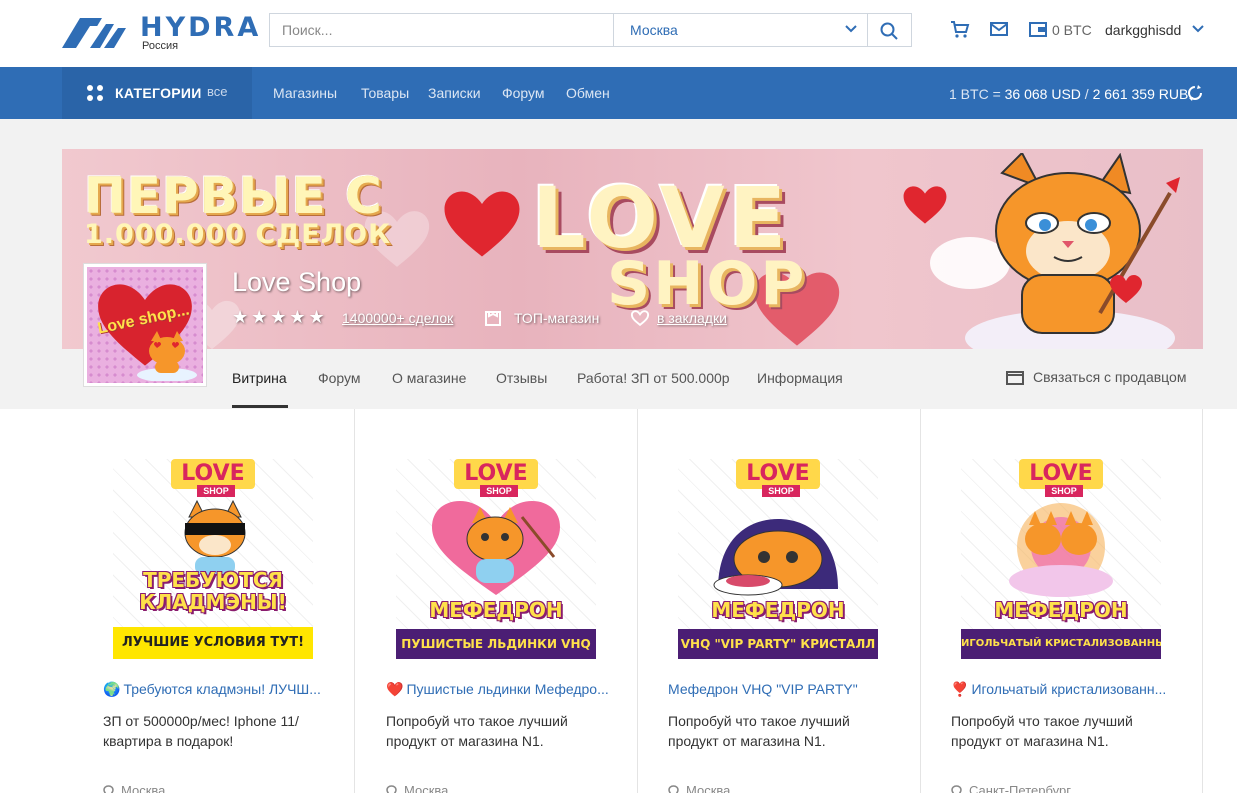  Describe the element at coordinates (297, 282) in the screenshot. I see `shop-name: Love Shop` at that location.